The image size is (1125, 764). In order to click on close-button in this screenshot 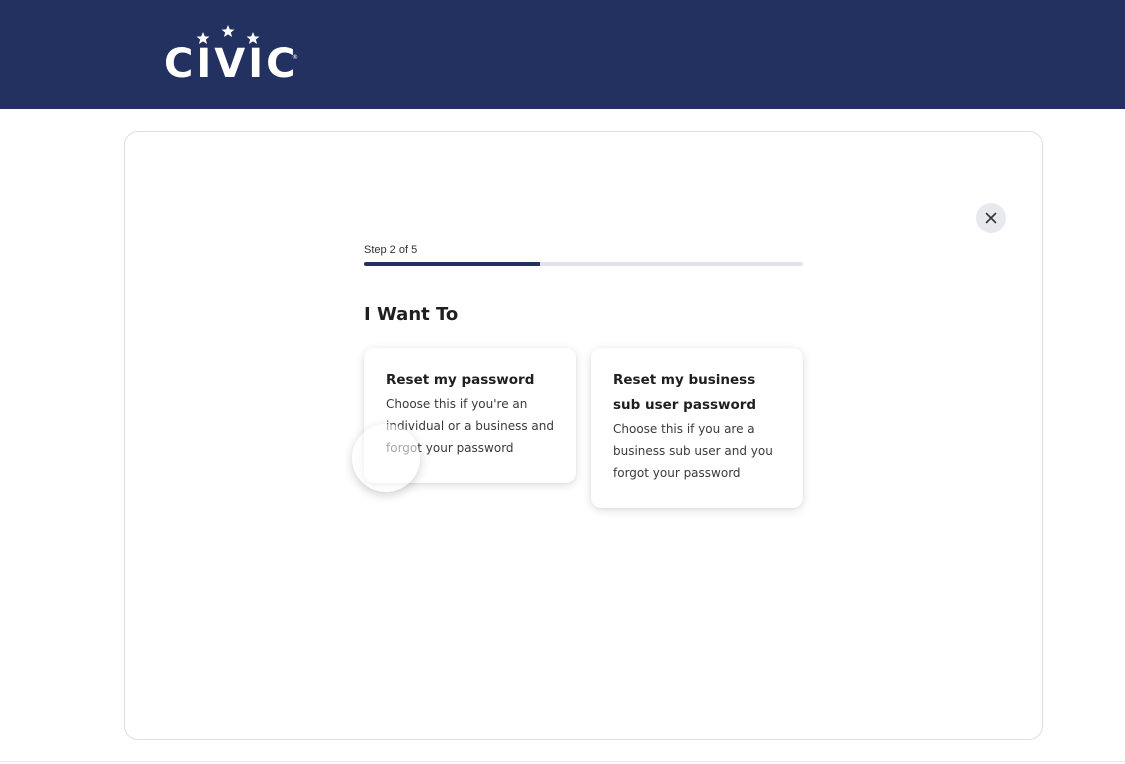, I will do `click(991, 218)`.